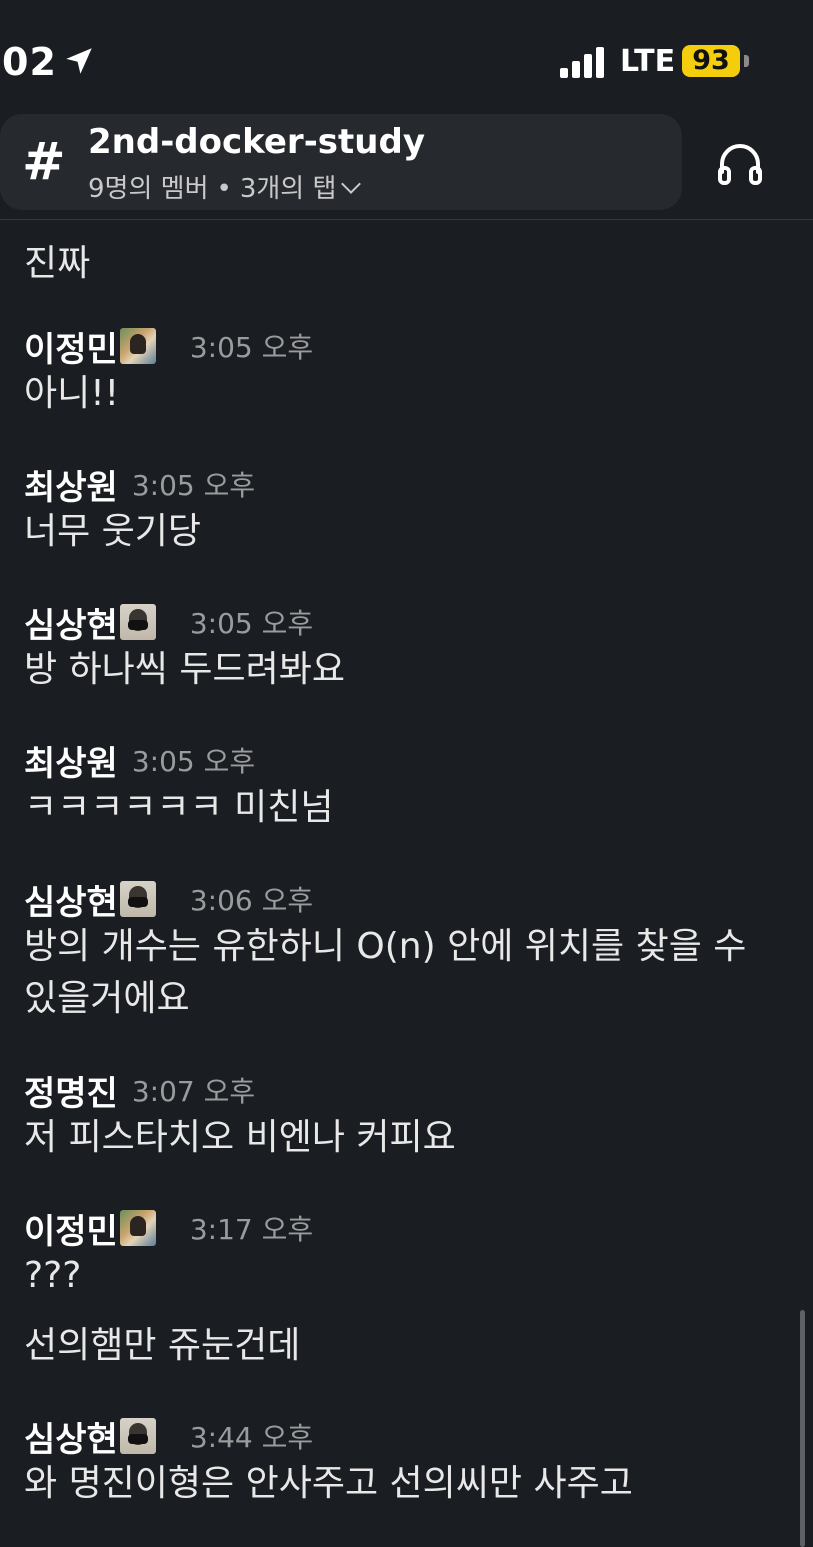  I want to click on network-type: LTE, so click(648, 61).